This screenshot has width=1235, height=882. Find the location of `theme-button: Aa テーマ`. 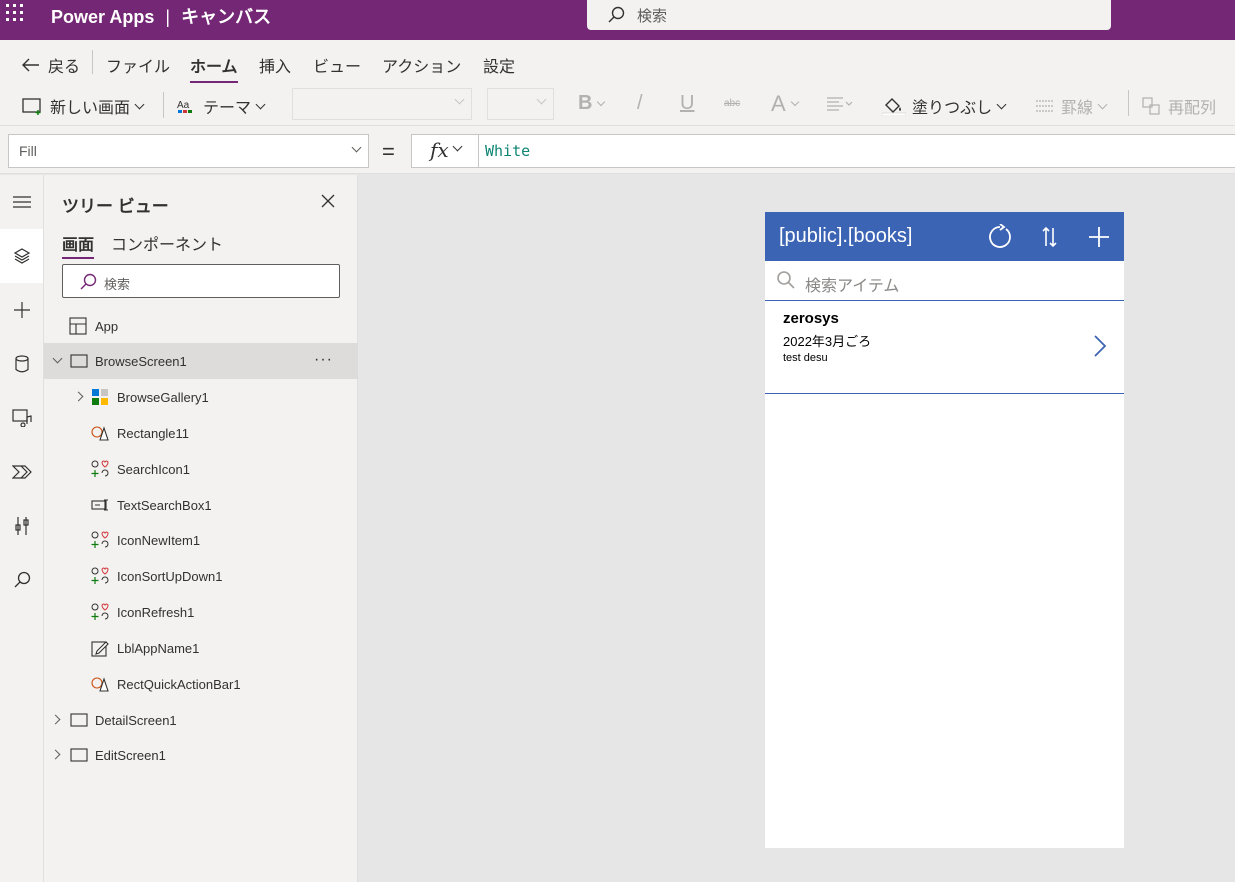

theme-button: Aa テーマ is located at coordinates (221, 106).